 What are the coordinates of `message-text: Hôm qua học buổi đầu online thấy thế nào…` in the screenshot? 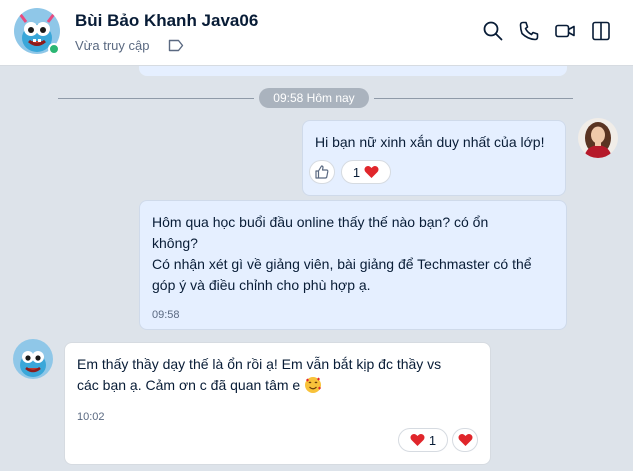 It's located at (342, 253).